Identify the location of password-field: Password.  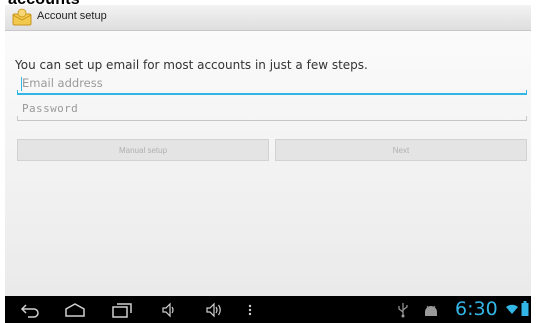
(272, 111).